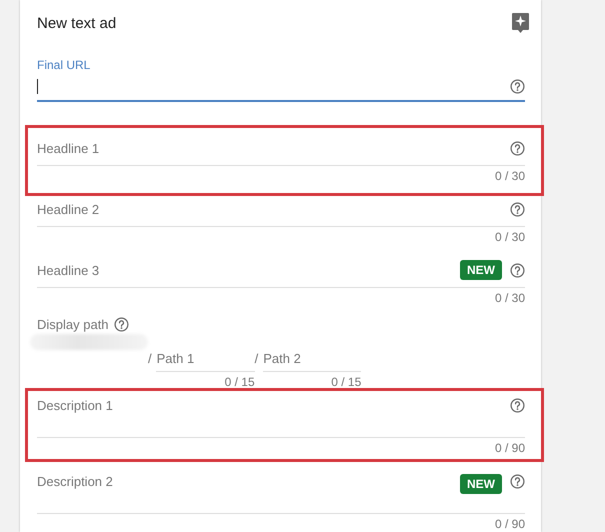 This screenshot has height=532, width=605. Describe the element at coordinates (73, 324) in the screenshot. I see `field-label: Display path` at that location.